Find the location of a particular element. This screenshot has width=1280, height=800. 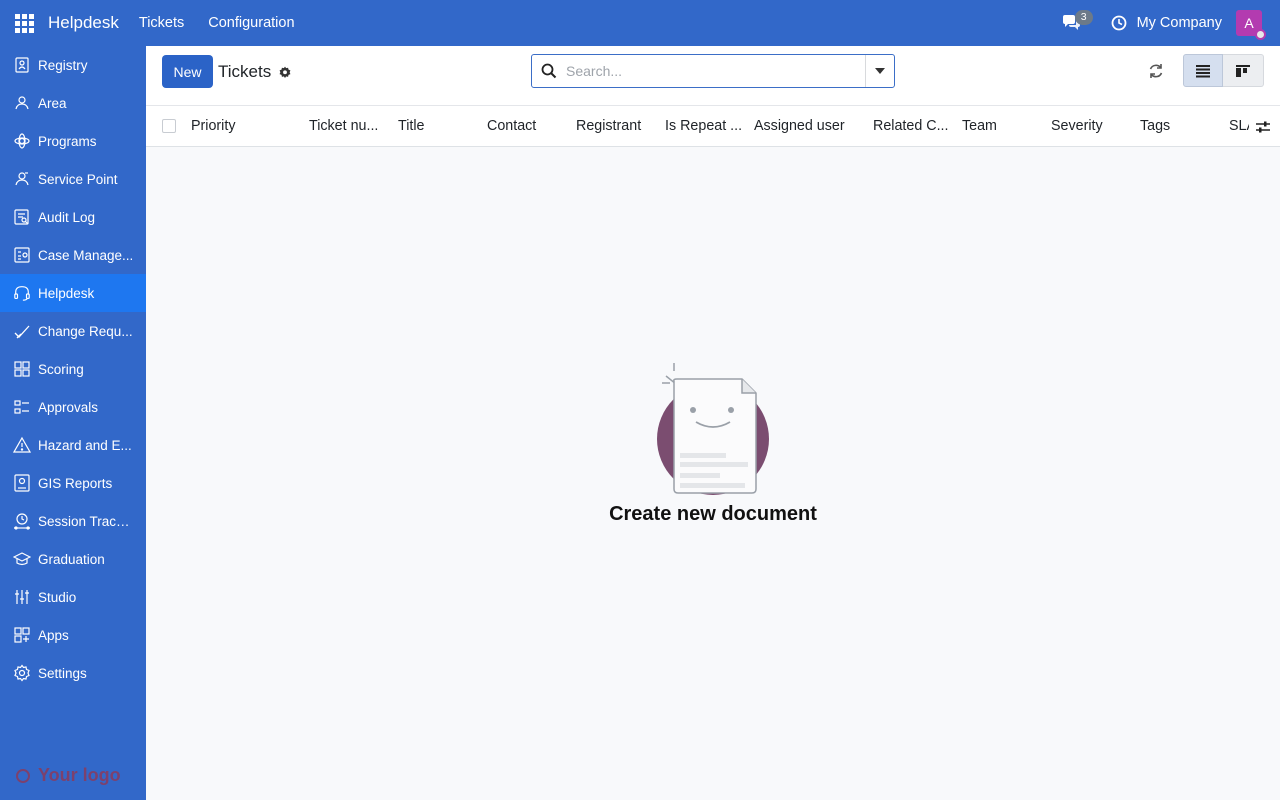

service-point-icon is located at coordinates (22, 179).